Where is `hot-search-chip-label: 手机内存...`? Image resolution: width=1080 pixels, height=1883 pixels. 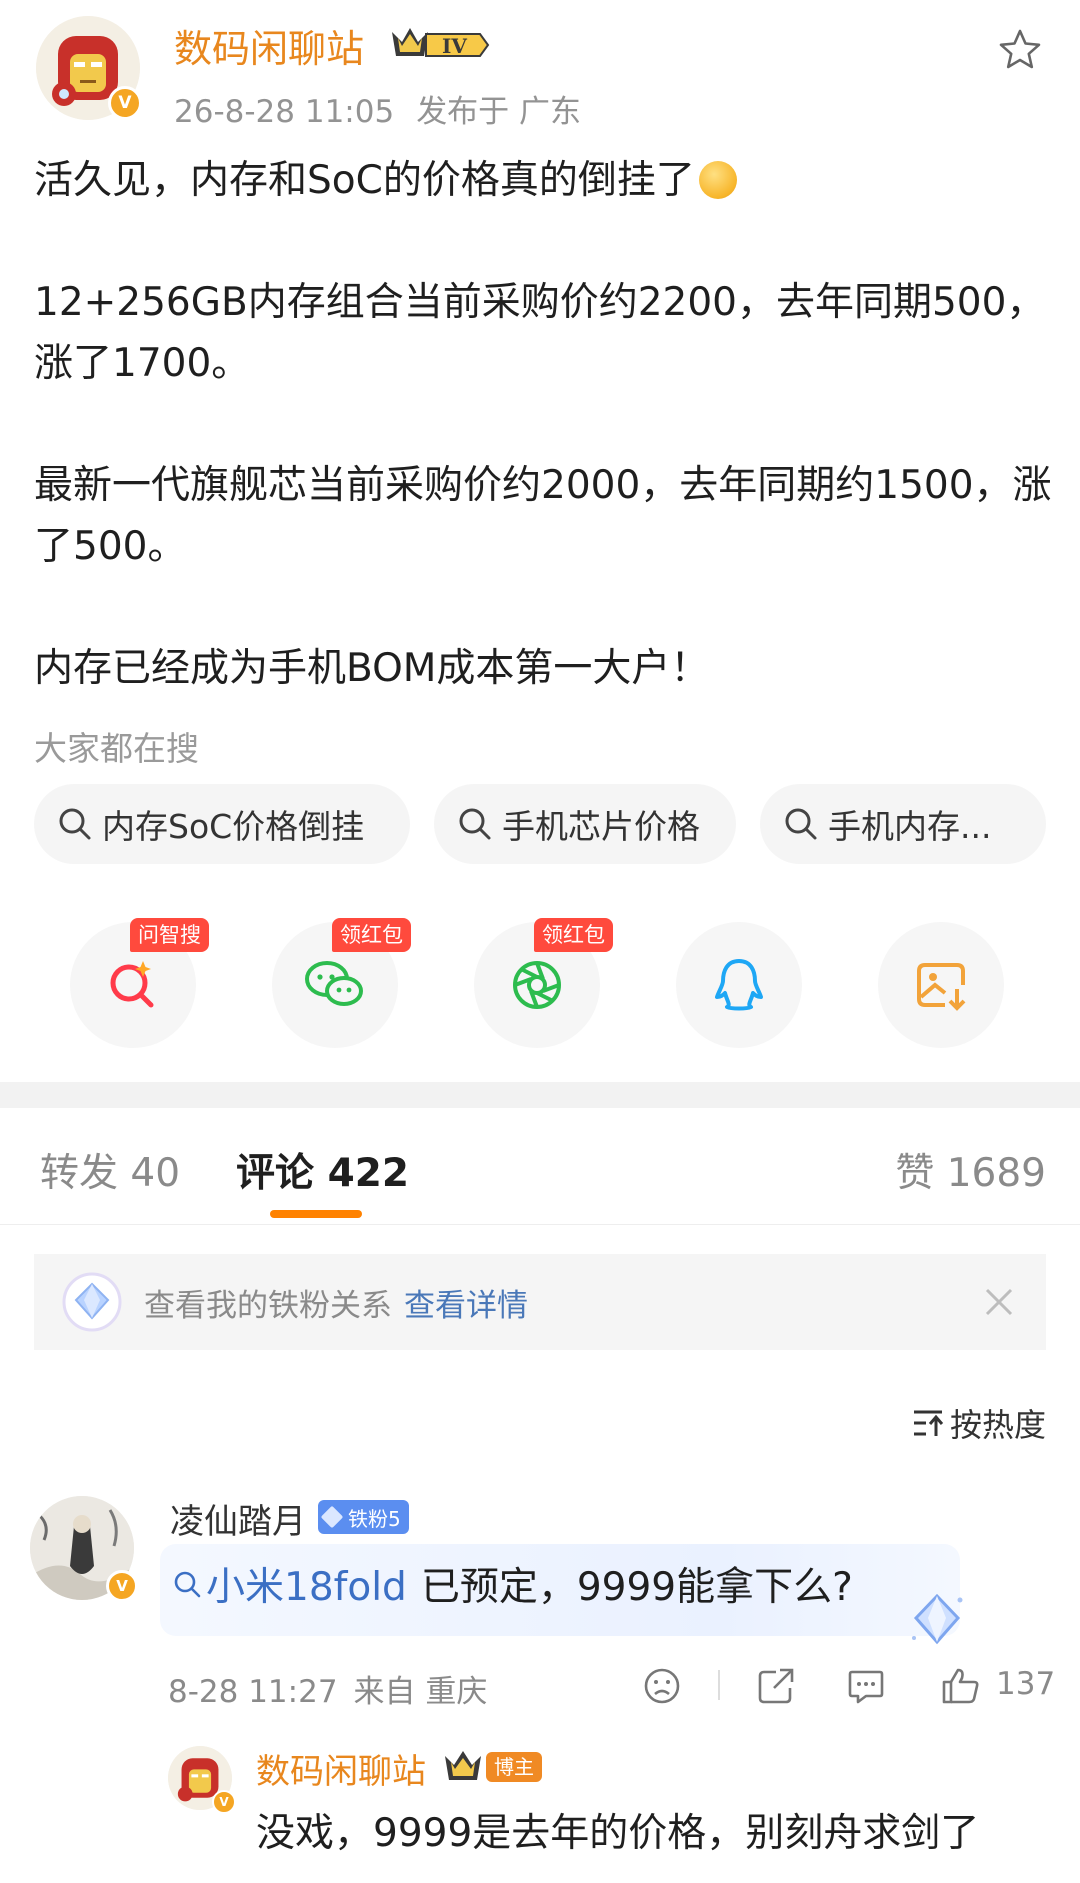
hot-search-chip-label: 手机内存... is located at coordinates (910, 826).